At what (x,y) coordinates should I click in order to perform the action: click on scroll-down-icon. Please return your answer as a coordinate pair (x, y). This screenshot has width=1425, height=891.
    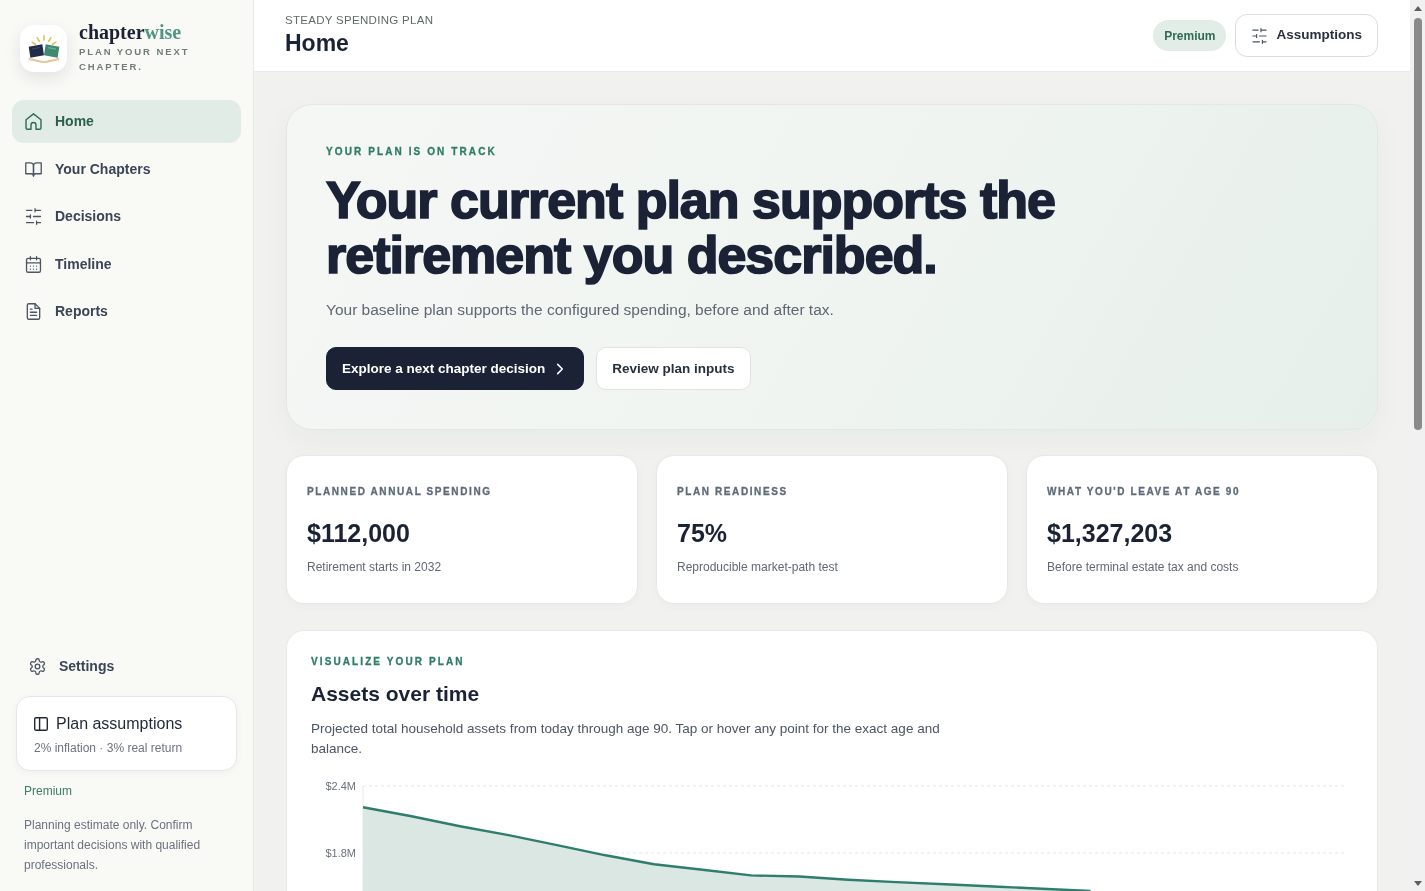
    Looking at the image, I should click on (1417, 883).